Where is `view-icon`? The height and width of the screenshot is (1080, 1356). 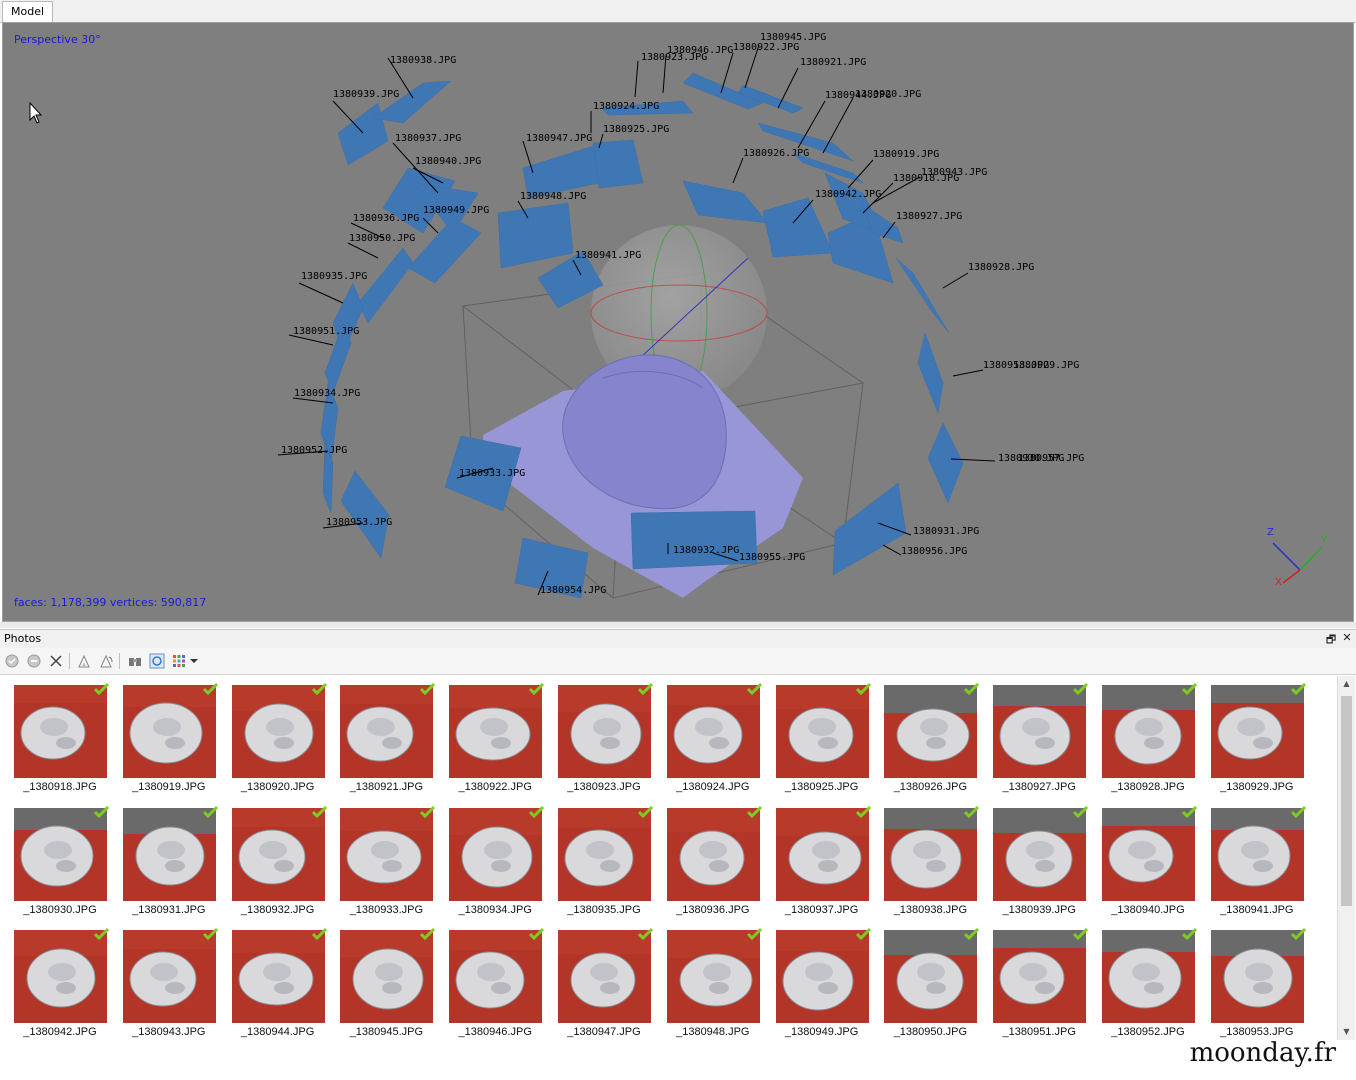 view-icon is located at coordinates (157, 661).